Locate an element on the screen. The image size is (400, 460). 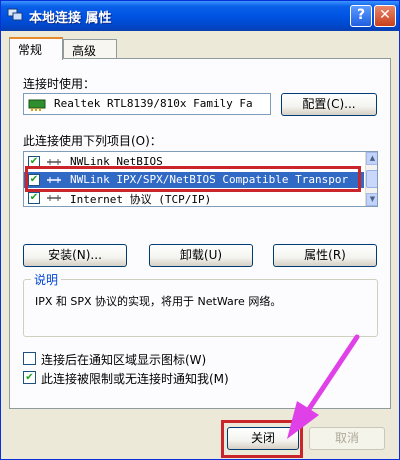
tab-general: 常规 is located at coordinates (36, 48).